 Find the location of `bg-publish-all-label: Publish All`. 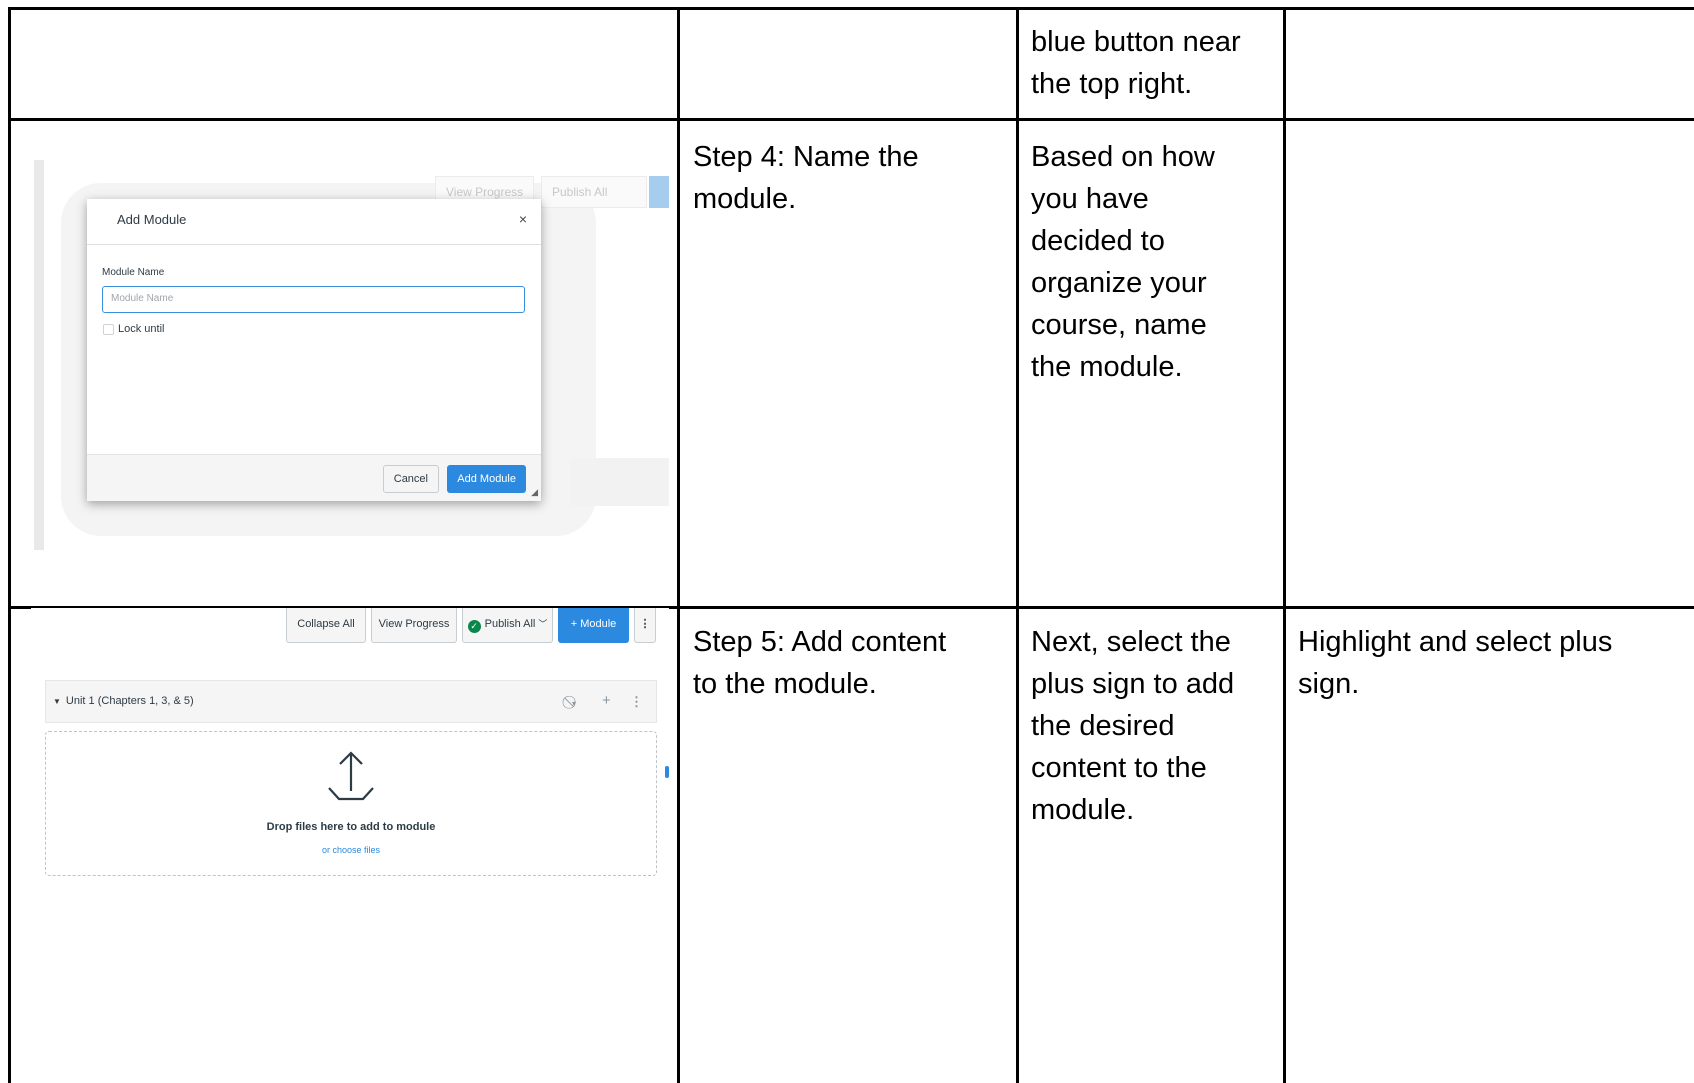

bg-publish-all-label: Publish All is located at coordinates (580, 192).